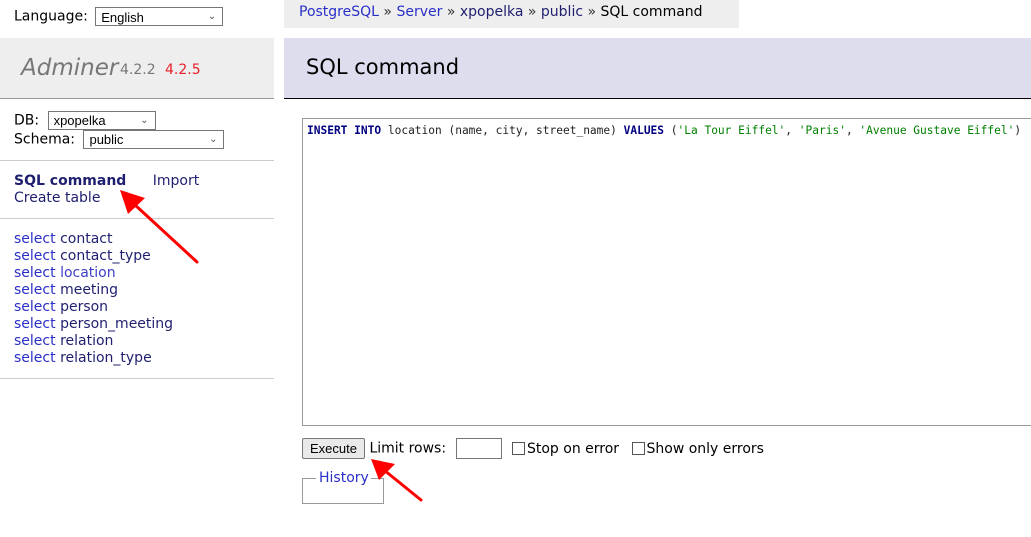  What do you see at coordinates (79, 120) in the screenshot?
I see `db-value: xpopelka` at bounding box center [79, 120].